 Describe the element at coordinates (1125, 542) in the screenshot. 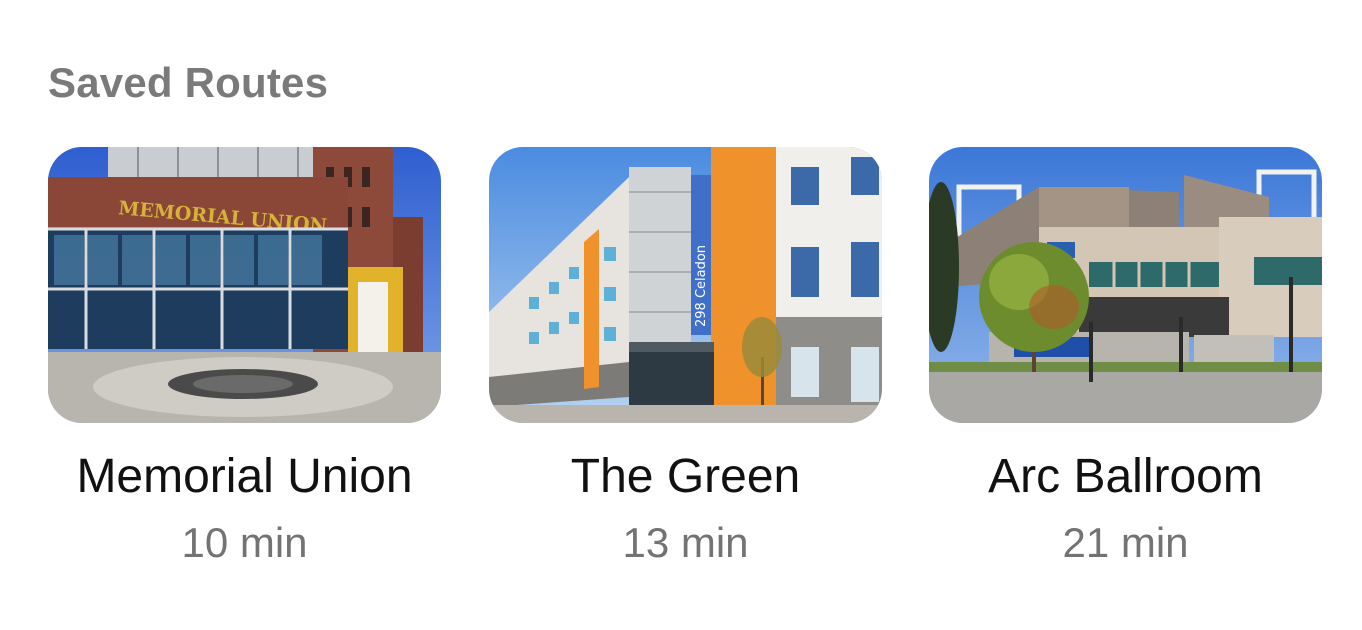

I see `route-duration: 21 min` at that location.